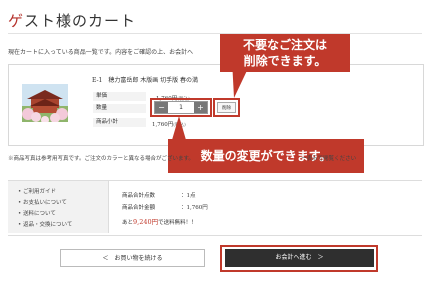 The image size is (430, 288). I want to click on guide-links: ご利用ガイド お支払いについて 送料について 返品・交換について, so click(45, 209).